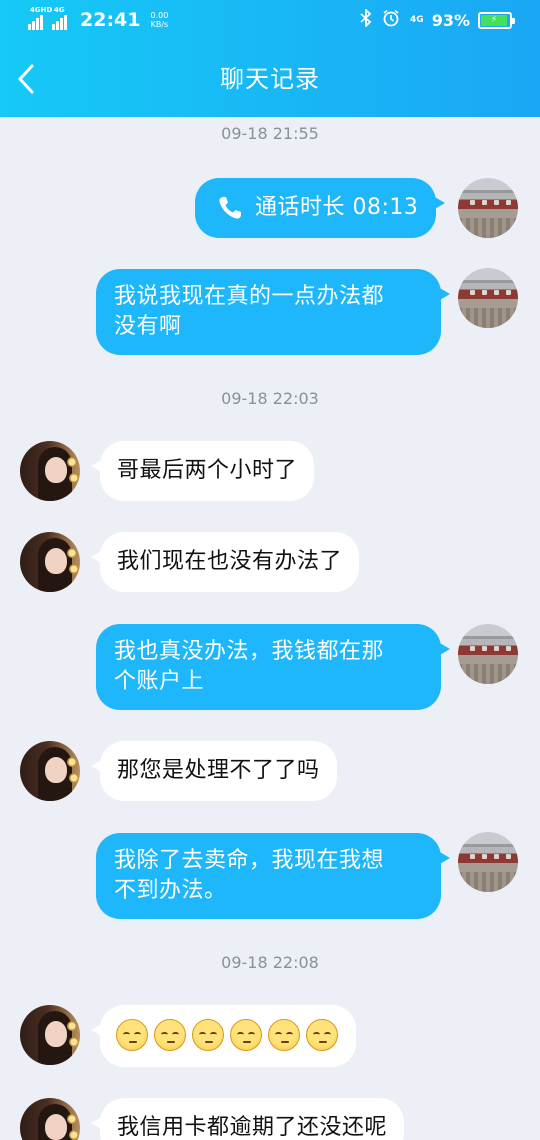  What do you see at coordinates (270, 398) in the screenshot?
I see `message-timestamp: 09-18 22:03` at bounding box center [270, 398].